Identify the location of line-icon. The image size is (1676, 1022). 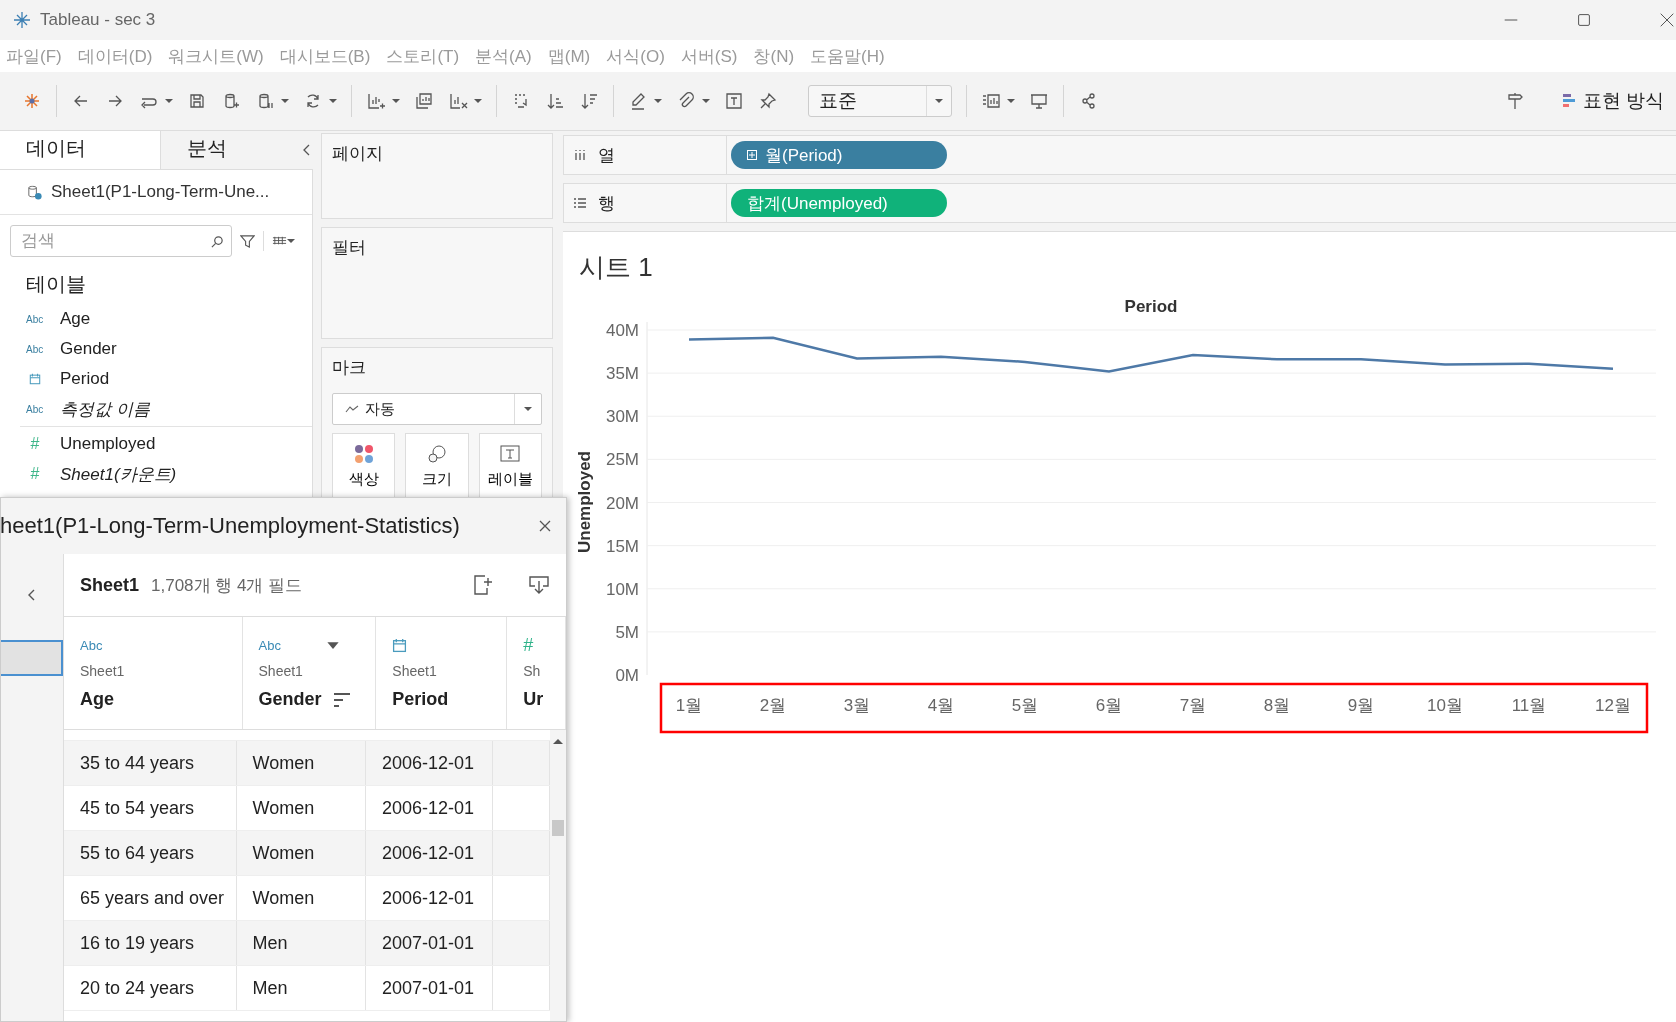
(352, 409).